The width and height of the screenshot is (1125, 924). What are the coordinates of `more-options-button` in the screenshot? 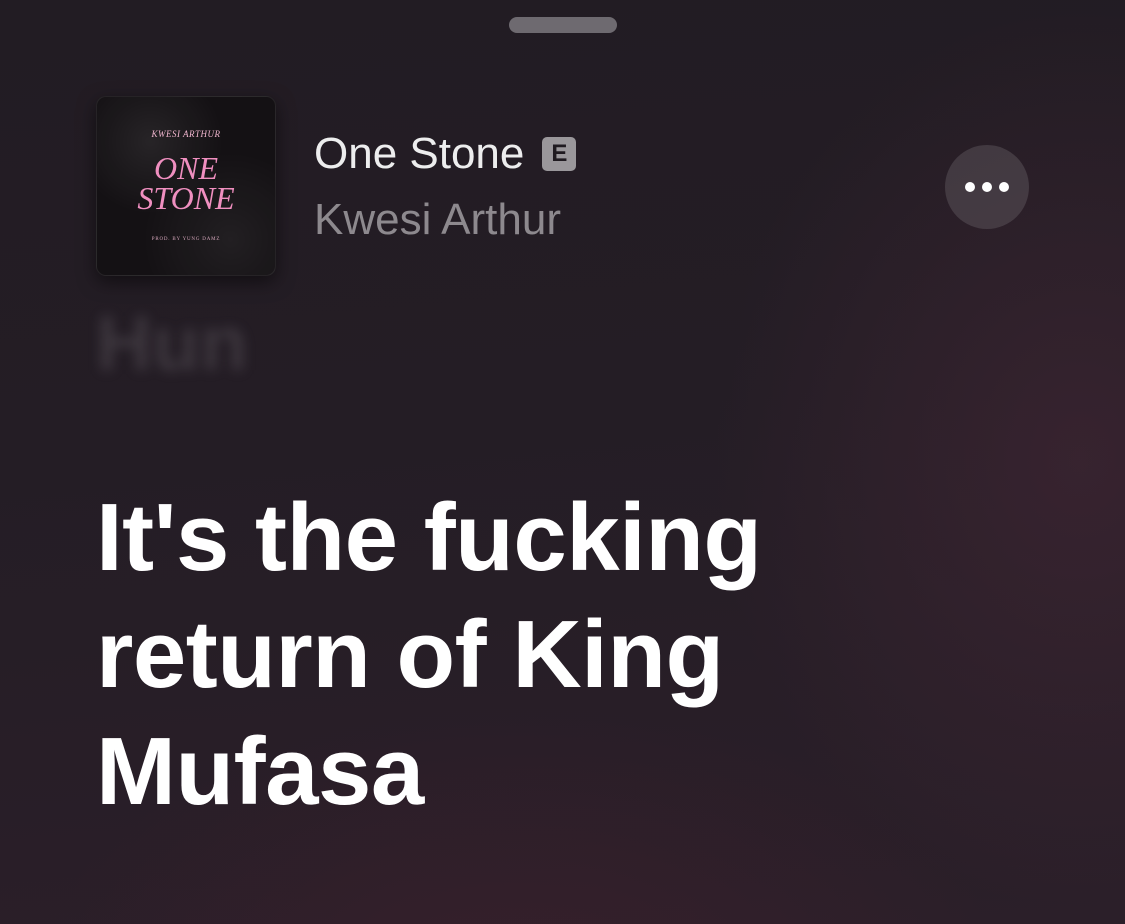 It's located at (987, 187).